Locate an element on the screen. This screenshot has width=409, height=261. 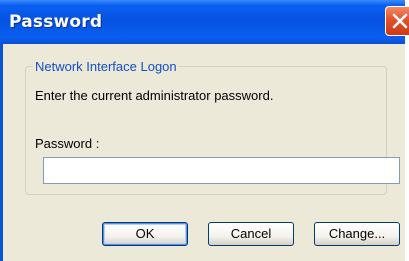
password-input is located at coordinates (221, 170).